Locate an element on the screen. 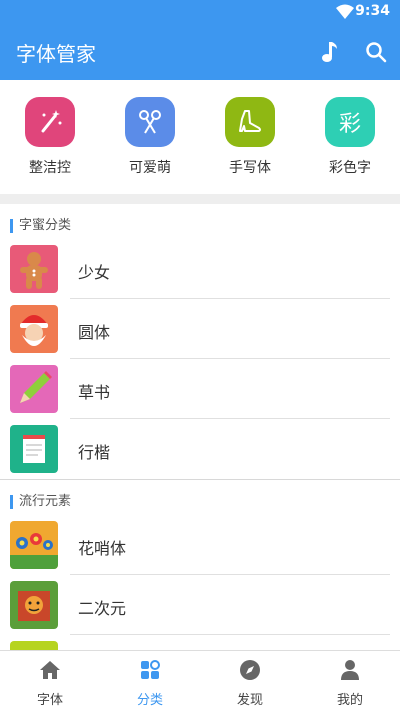 This screenshot has height=711, width=400. flowers-icon is located at coordinates (34, 545).